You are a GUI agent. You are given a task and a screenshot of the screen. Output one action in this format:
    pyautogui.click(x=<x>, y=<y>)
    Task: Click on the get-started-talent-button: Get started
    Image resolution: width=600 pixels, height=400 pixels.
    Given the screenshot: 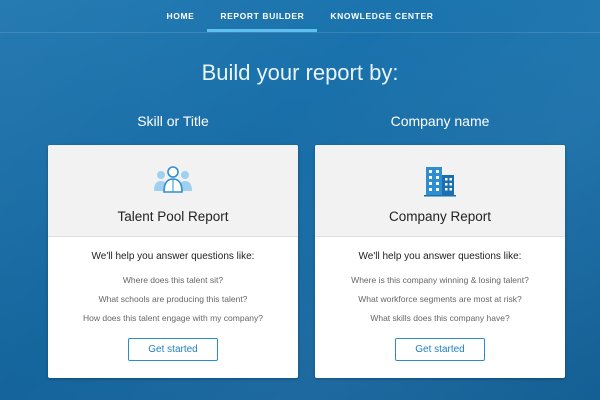 What is the action you would take?
    pyautogui.click(x=173, y=349)
    